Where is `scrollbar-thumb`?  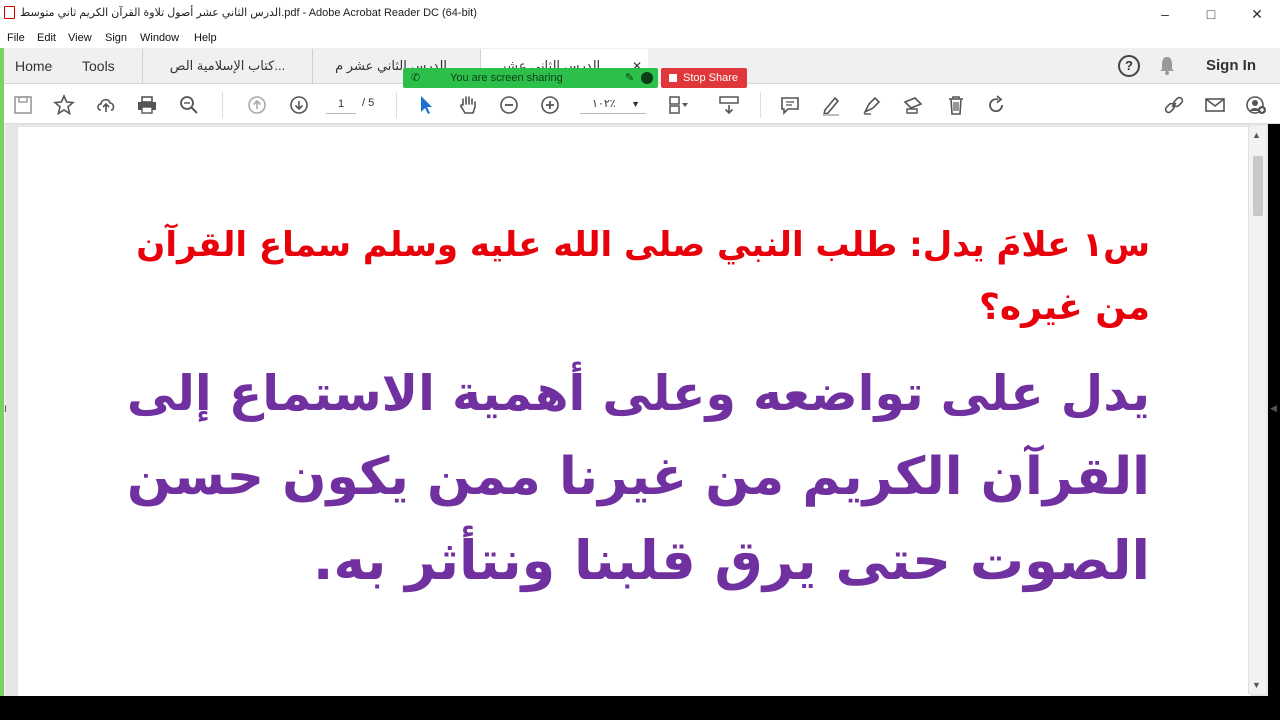
scrollbar-thumb is located at coordinates (1258, 186).